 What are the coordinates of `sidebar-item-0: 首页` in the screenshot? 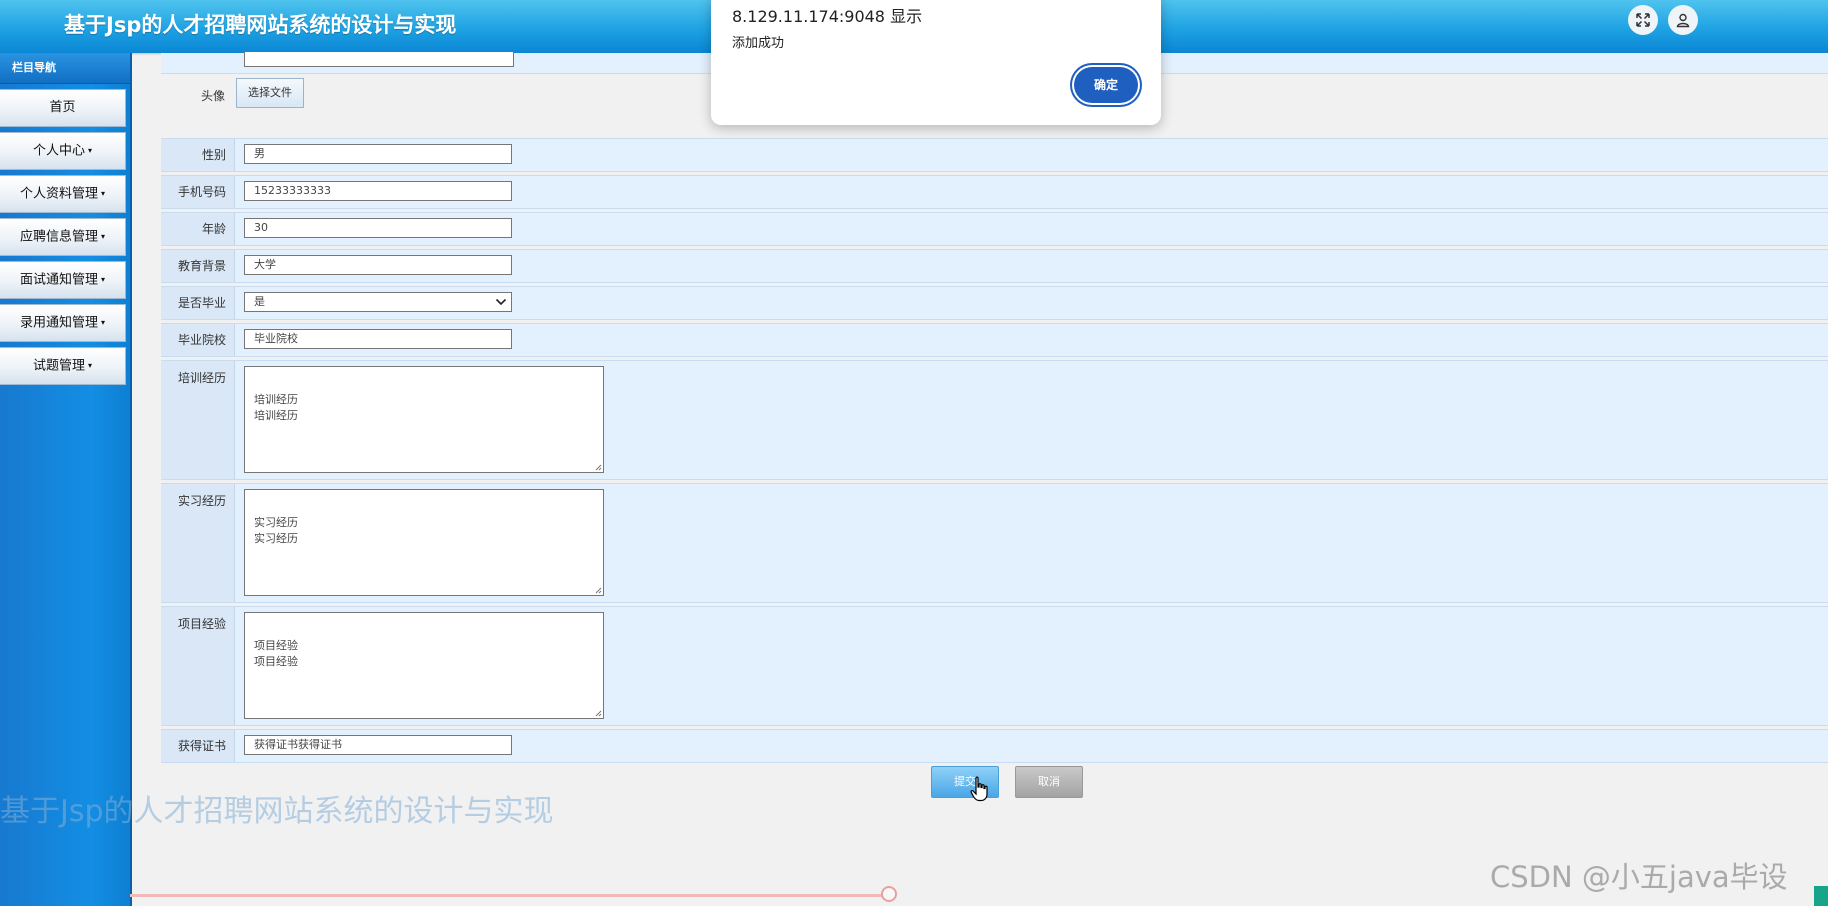 It's located at (63, 108).